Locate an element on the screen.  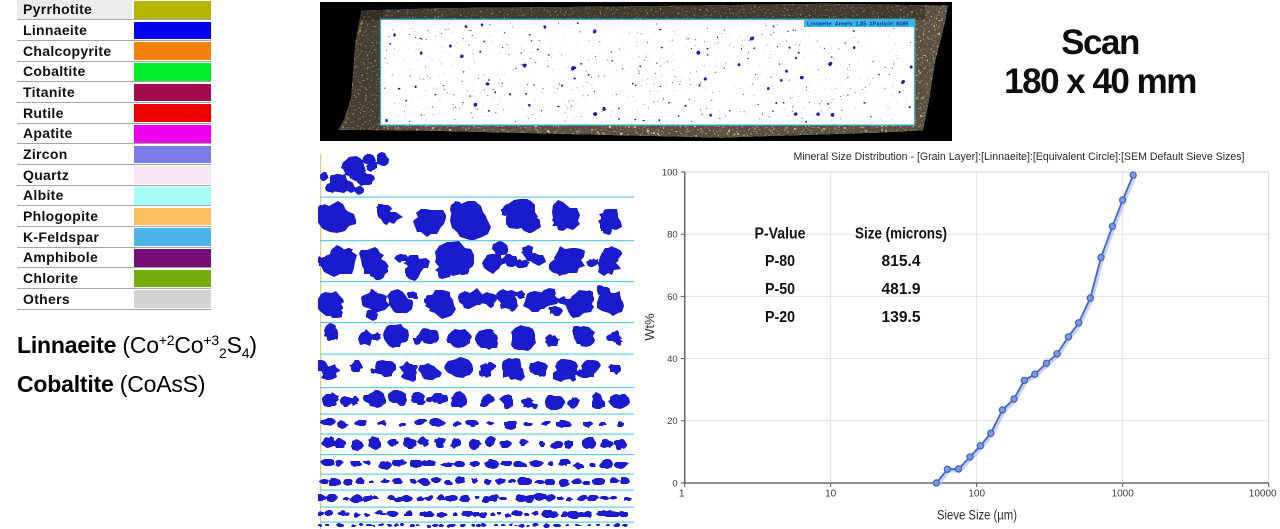
svg-text: 20 is located at coordinates (672, 421).